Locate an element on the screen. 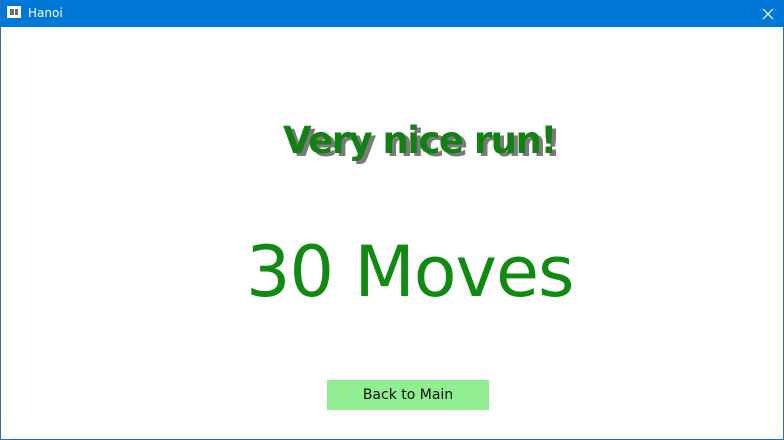 This screenshot has width=784, height=440. back-to-main-button: Back to Main is located at coordinates (408, 395).